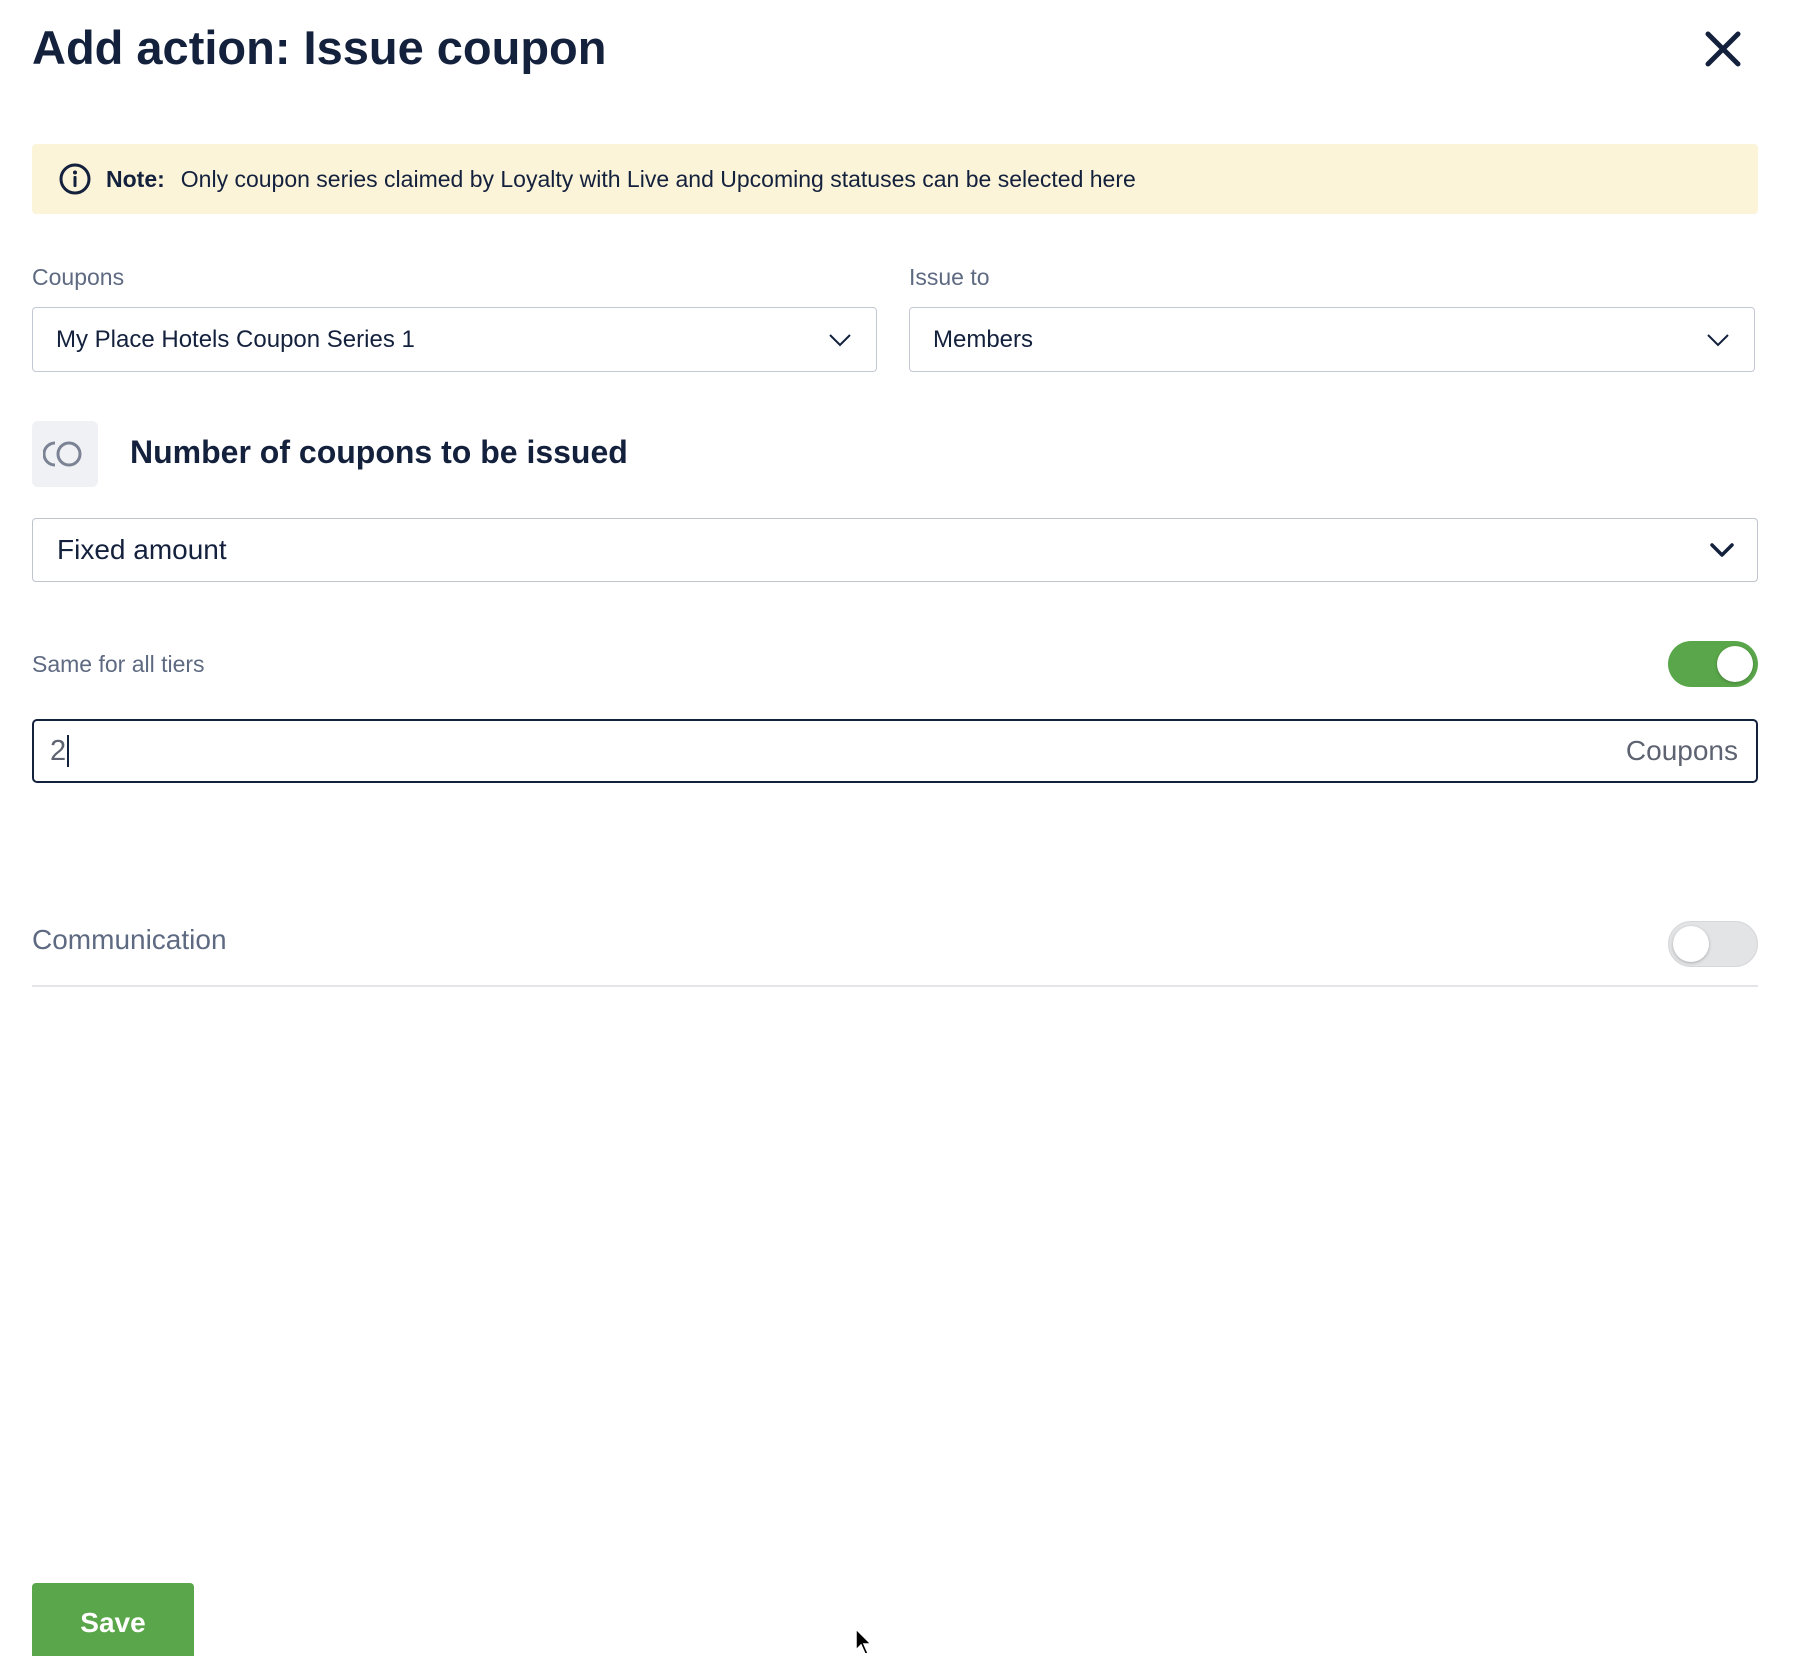  I want to click on coupons-icon-box, so click(65, 454).